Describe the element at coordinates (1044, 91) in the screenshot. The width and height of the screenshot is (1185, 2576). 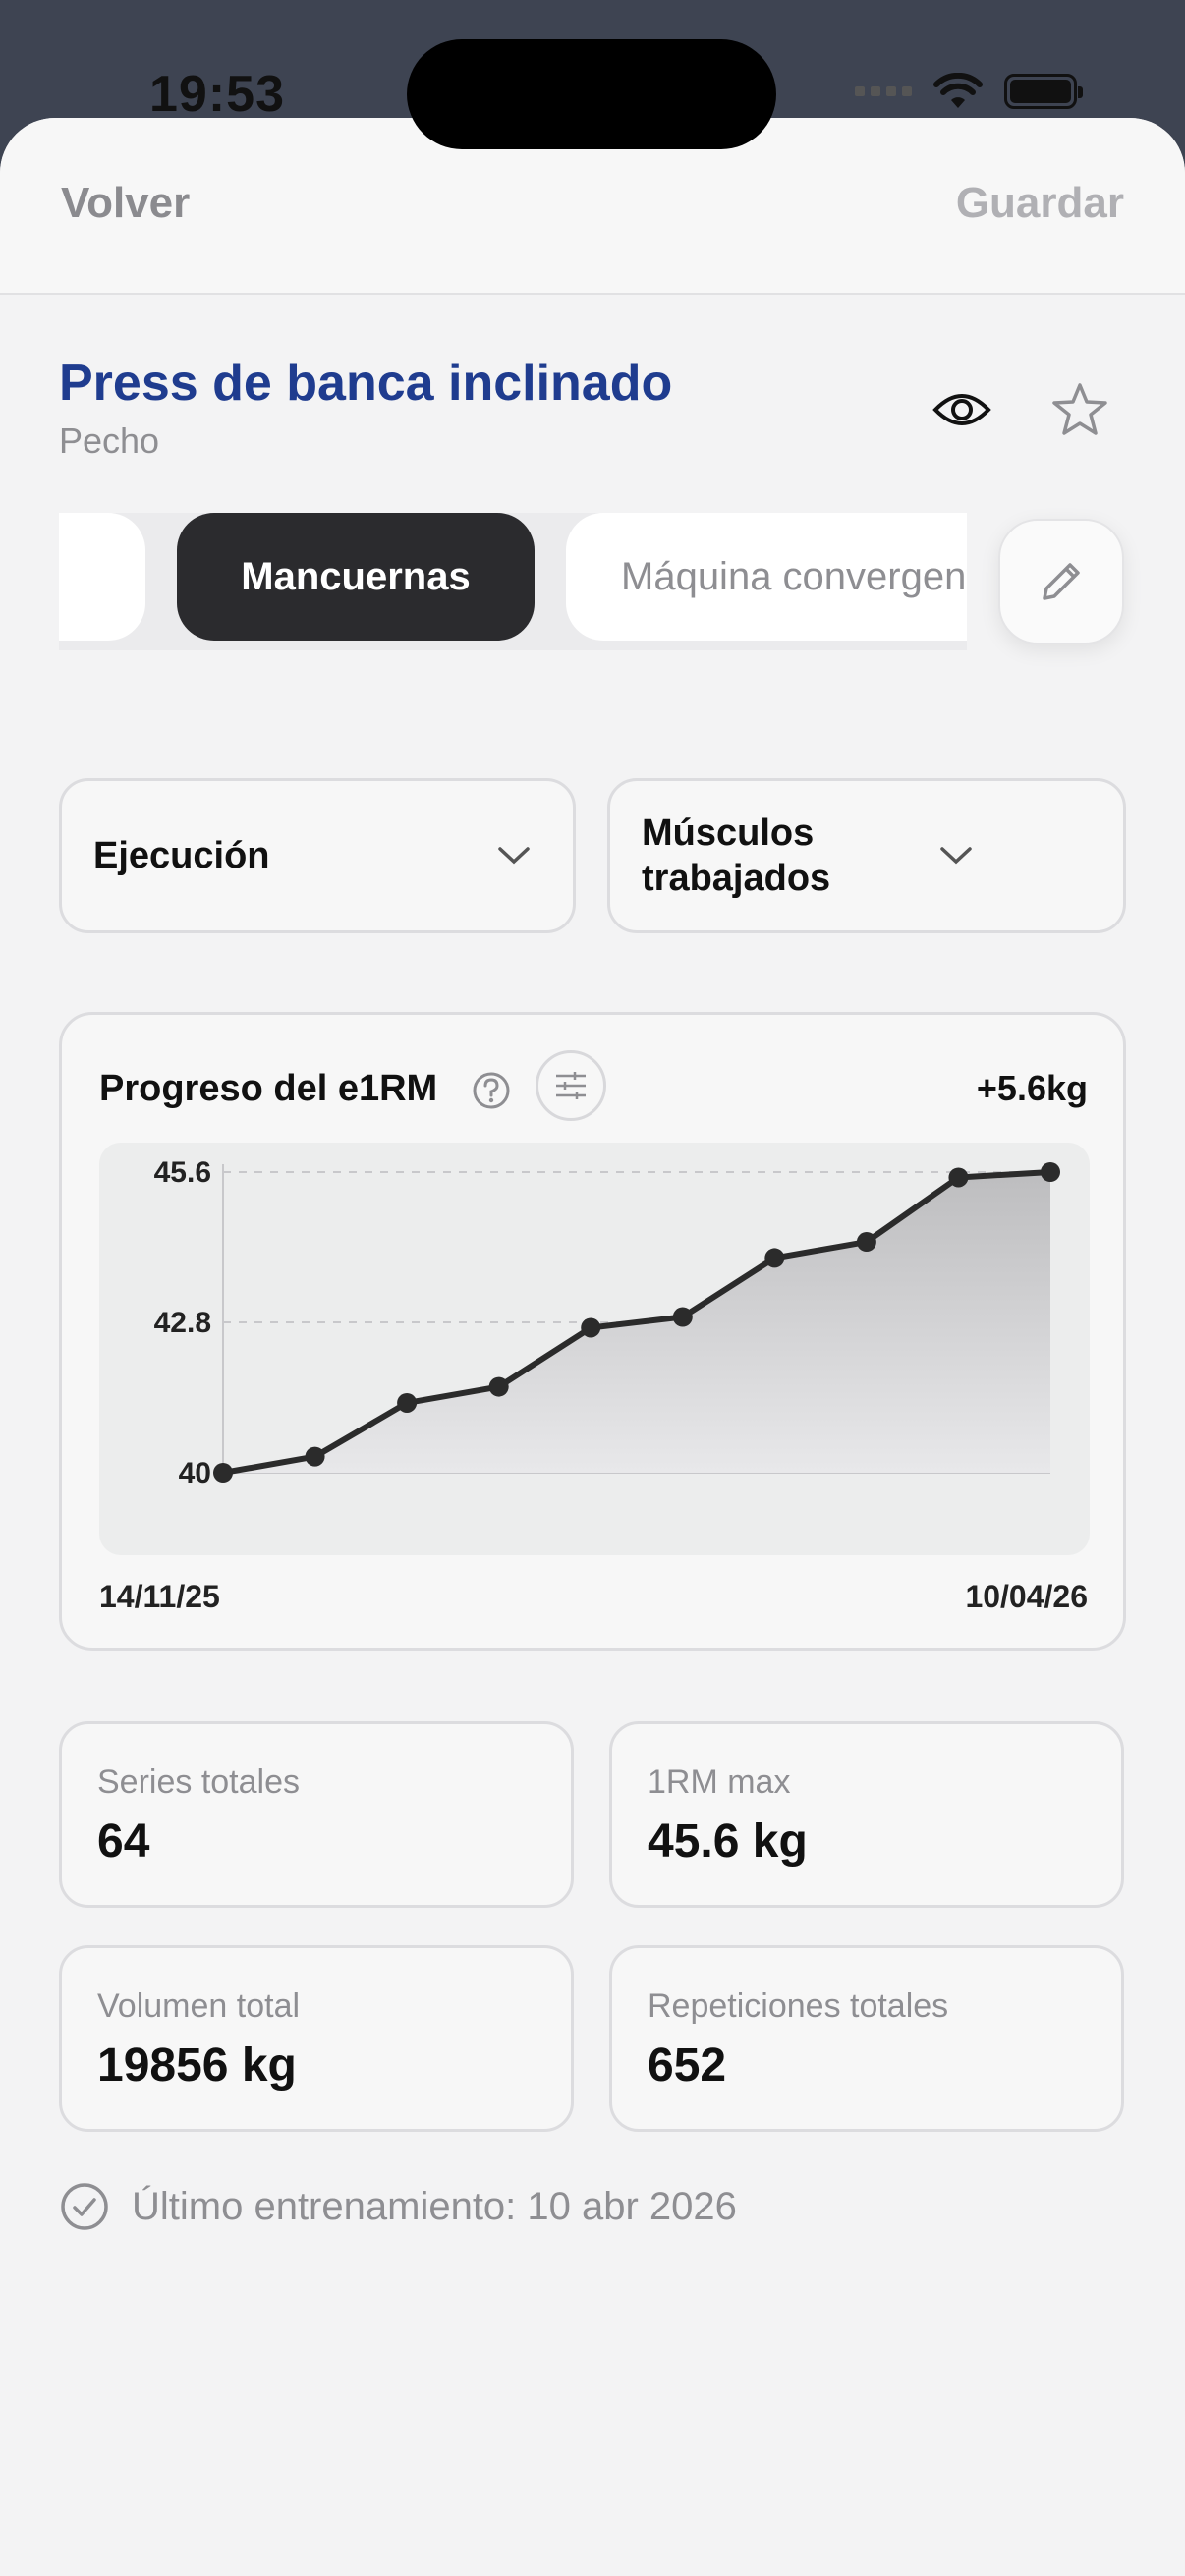
I see `battery-icon` at that location.